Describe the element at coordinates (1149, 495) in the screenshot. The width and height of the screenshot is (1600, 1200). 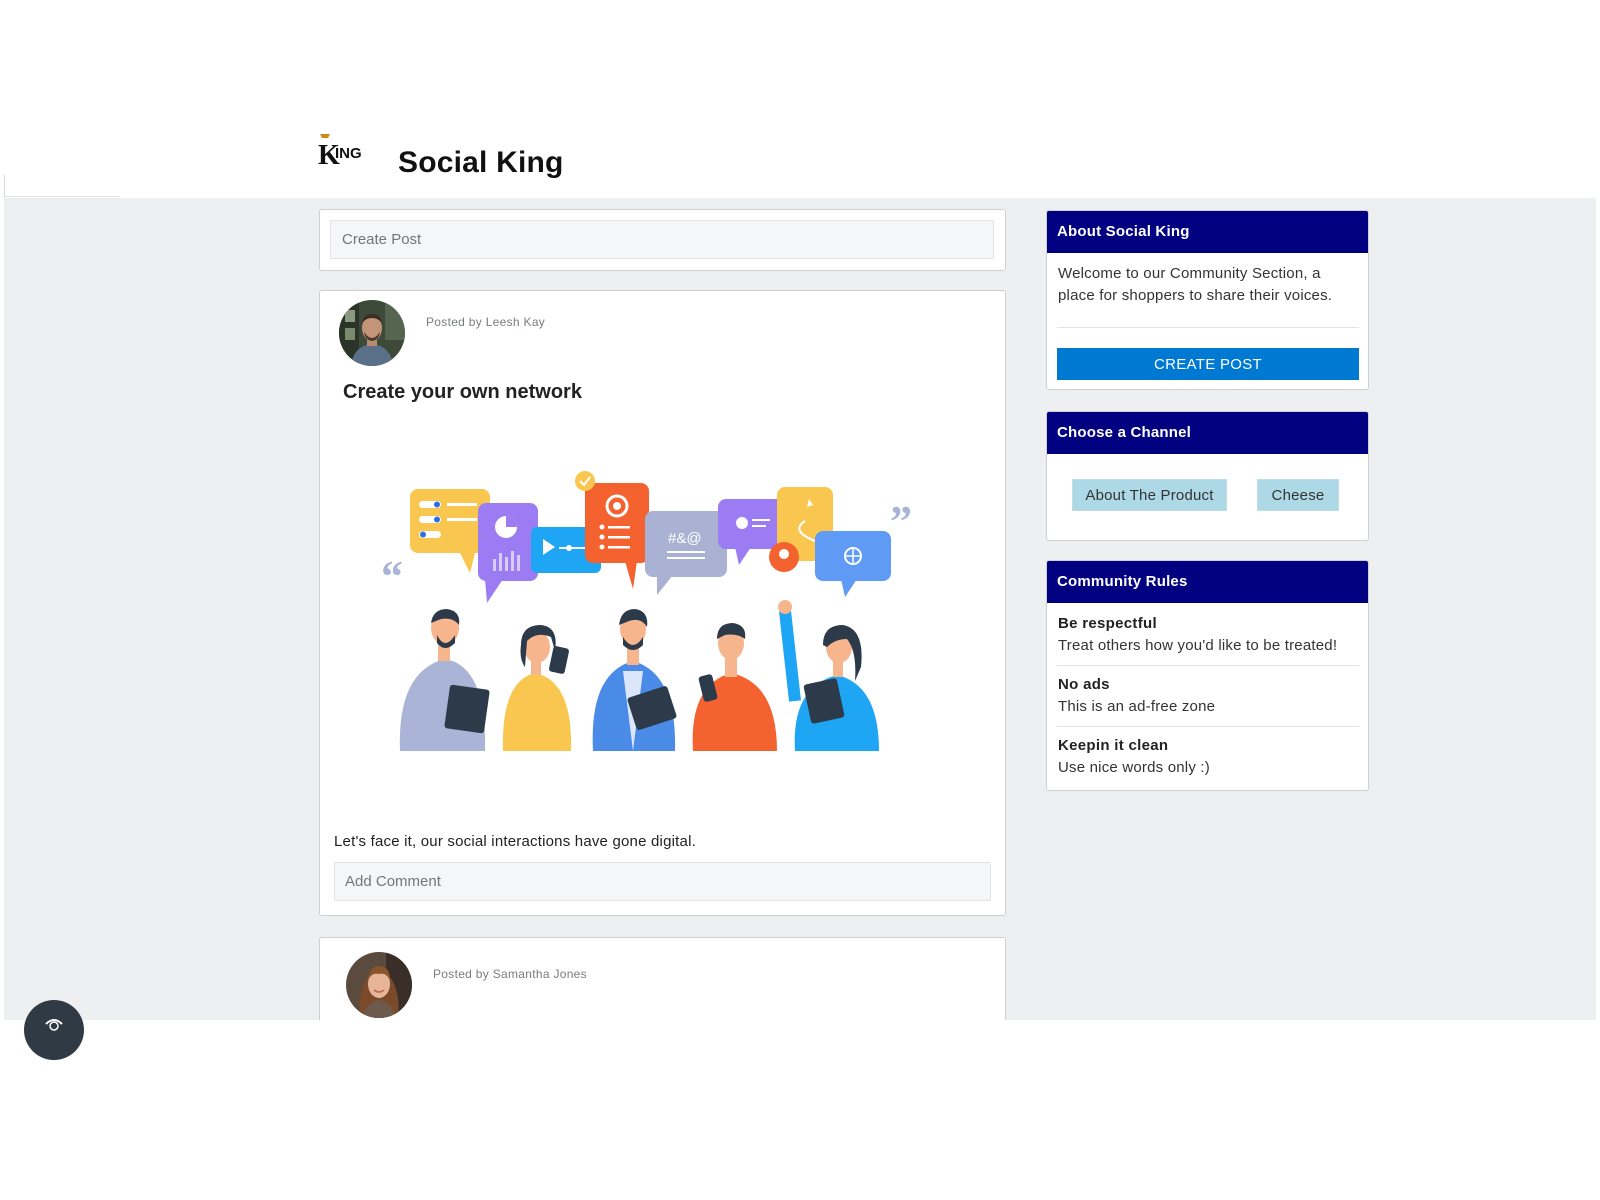
I see `channel-about-the-product-button: About The Product` at that location.